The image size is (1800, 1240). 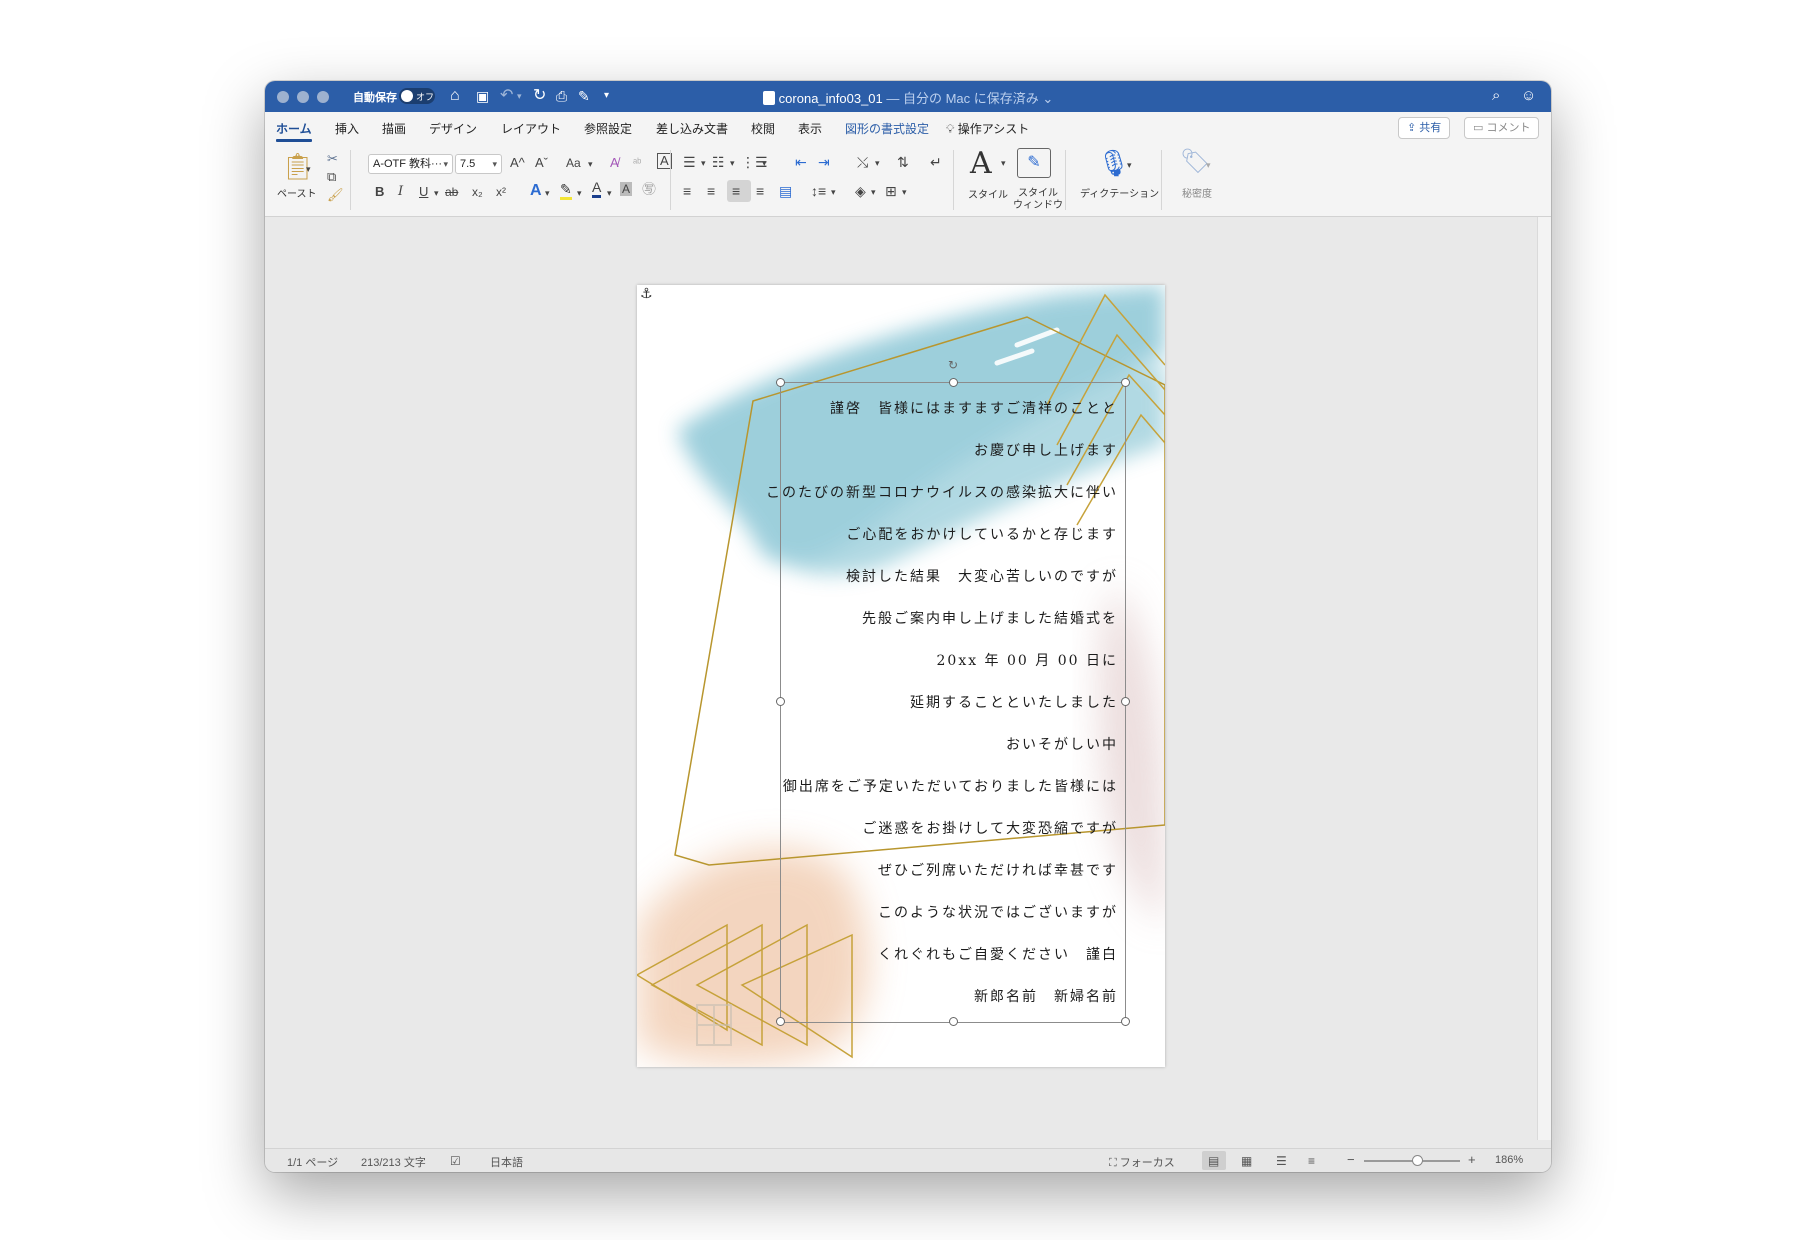 I want to click on comment-button: ▭ コメント, so click(x=1502, y=128).